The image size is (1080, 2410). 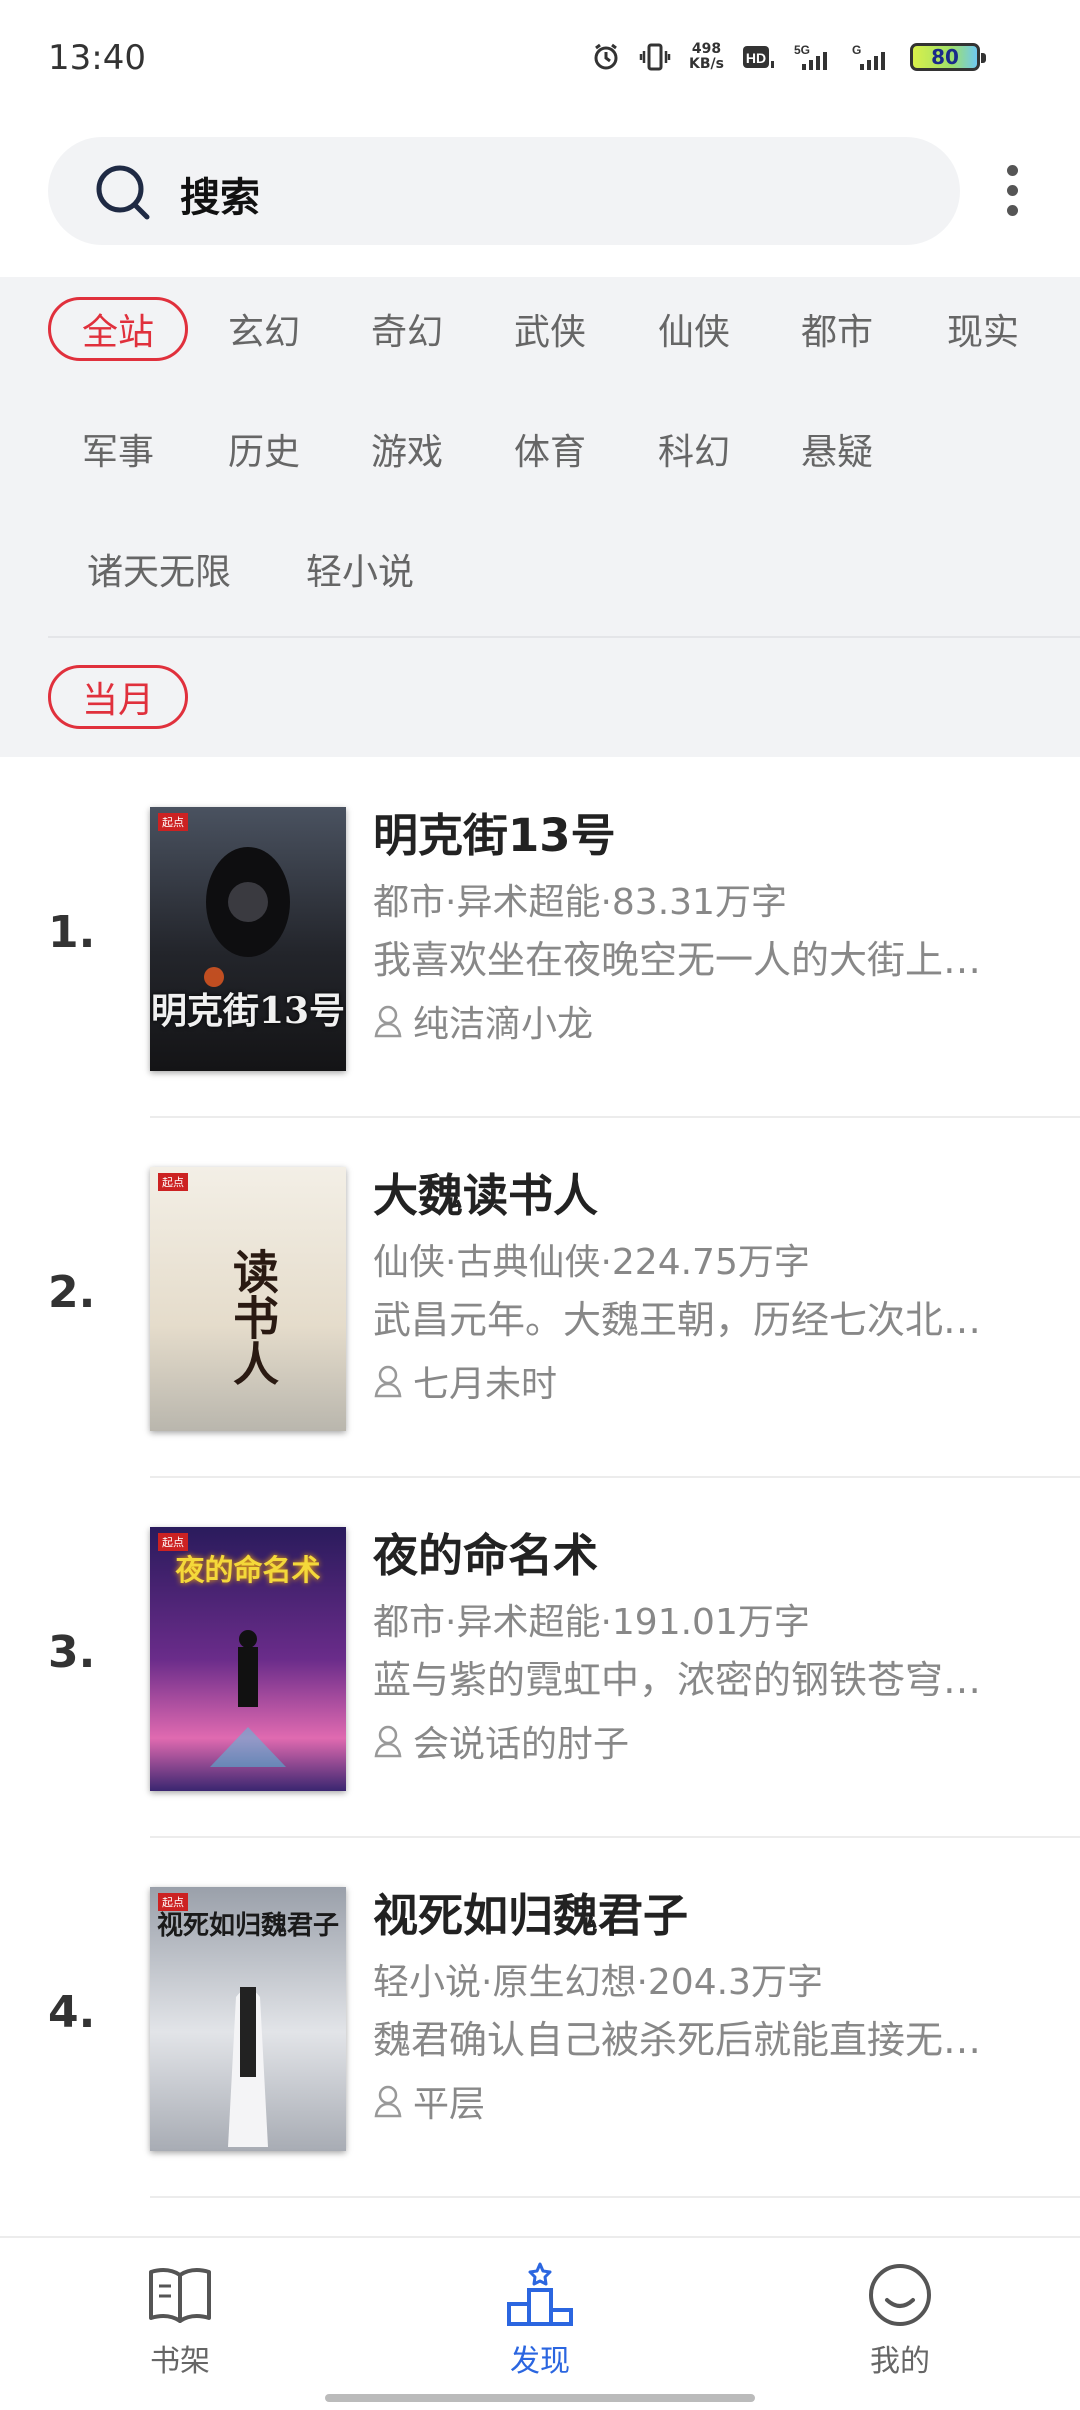 I want to click on search-bar: 搜索, so click(x=504, y=191).